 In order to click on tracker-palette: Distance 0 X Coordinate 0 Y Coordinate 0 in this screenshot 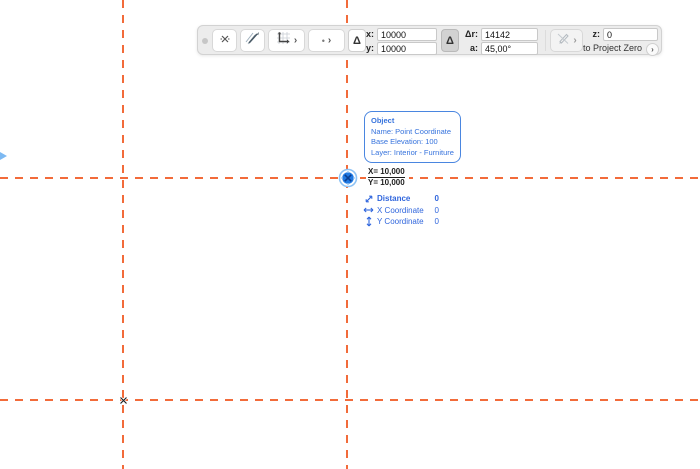, I will do `click(401, 210)`.